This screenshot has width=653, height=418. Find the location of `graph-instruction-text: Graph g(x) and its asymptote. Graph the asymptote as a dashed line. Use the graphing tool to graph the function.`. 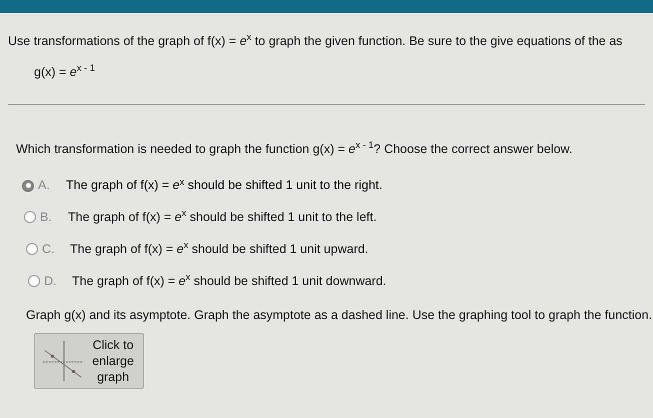

graph-instruction-text: Graph g(x) and its asymptote. Graph the asymptote as a dashed line. Use the graphing tool to graph the function. is located at coordinates (339, 315).